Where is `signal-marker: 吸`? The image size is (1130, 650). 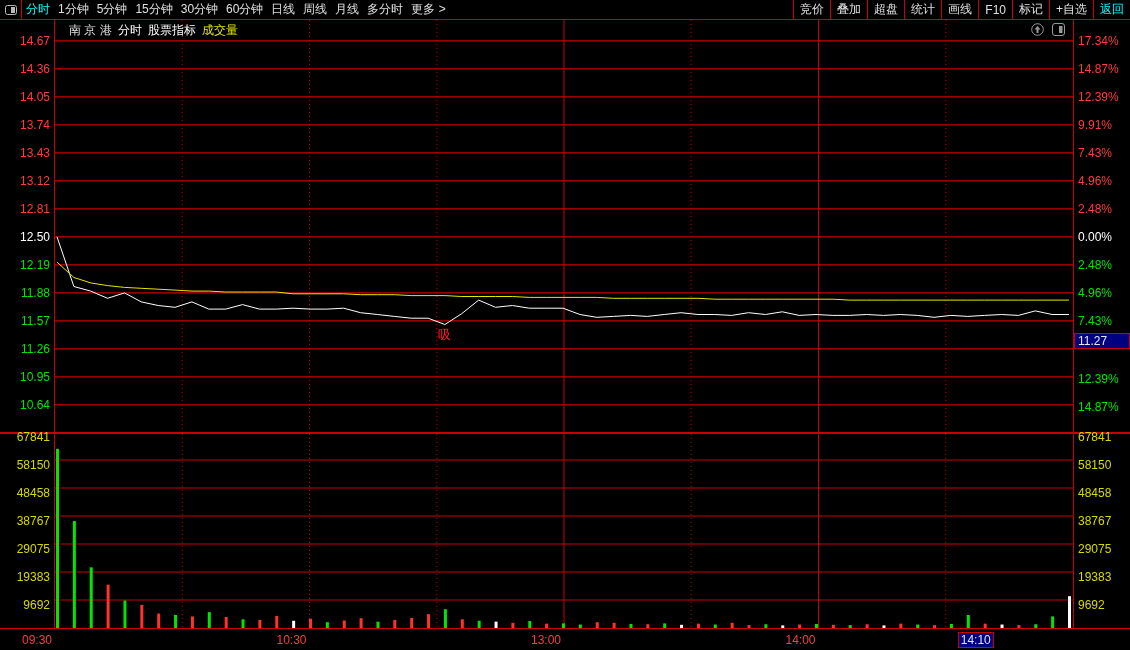
signal-marker: 吸 is located at coordinates (445, 335).